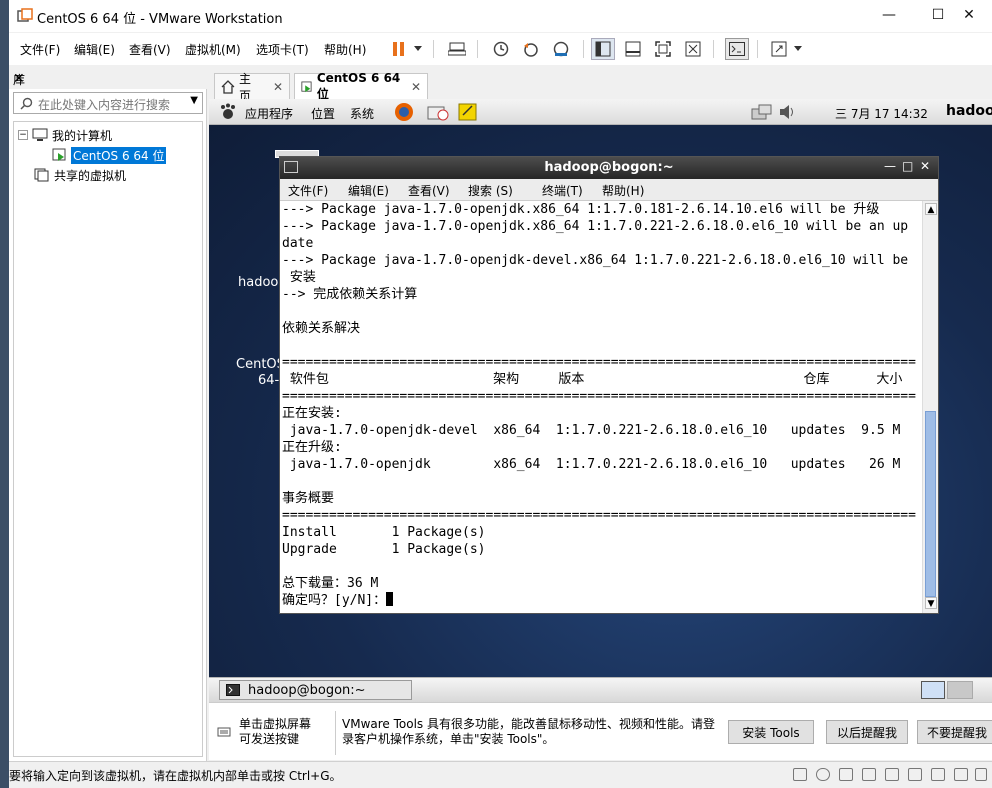 This screenshot has width=992, height=788. Describe the element at coordinates (969, 16) in the screenshot. I see `close-button: ✕` at that location.